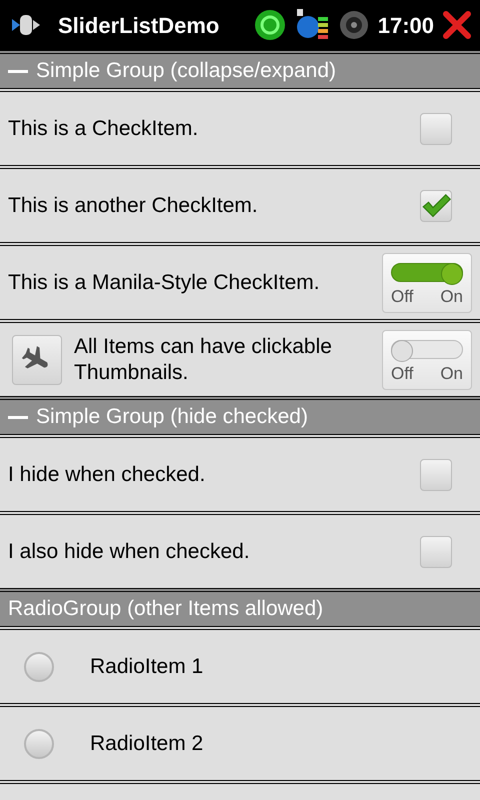  I want to click on item-label: This is another CheckItem., so click(133, 205).